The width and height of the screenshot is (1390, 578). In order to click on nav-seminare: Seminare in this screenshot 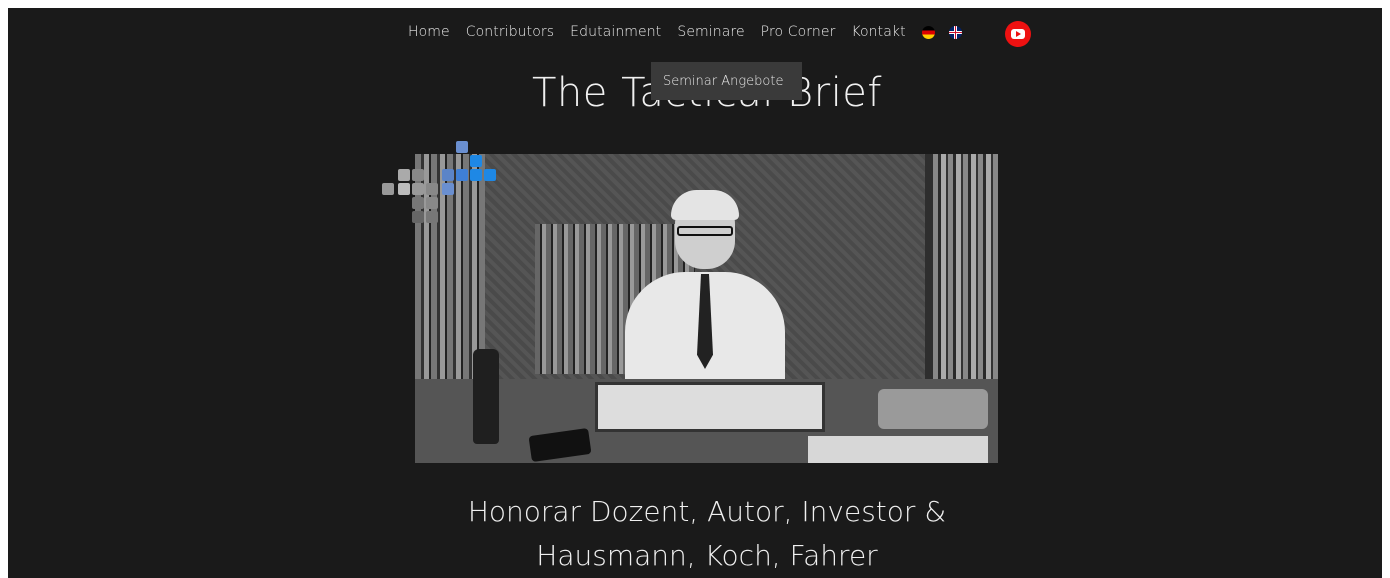, I will do `click(710, 32)`.